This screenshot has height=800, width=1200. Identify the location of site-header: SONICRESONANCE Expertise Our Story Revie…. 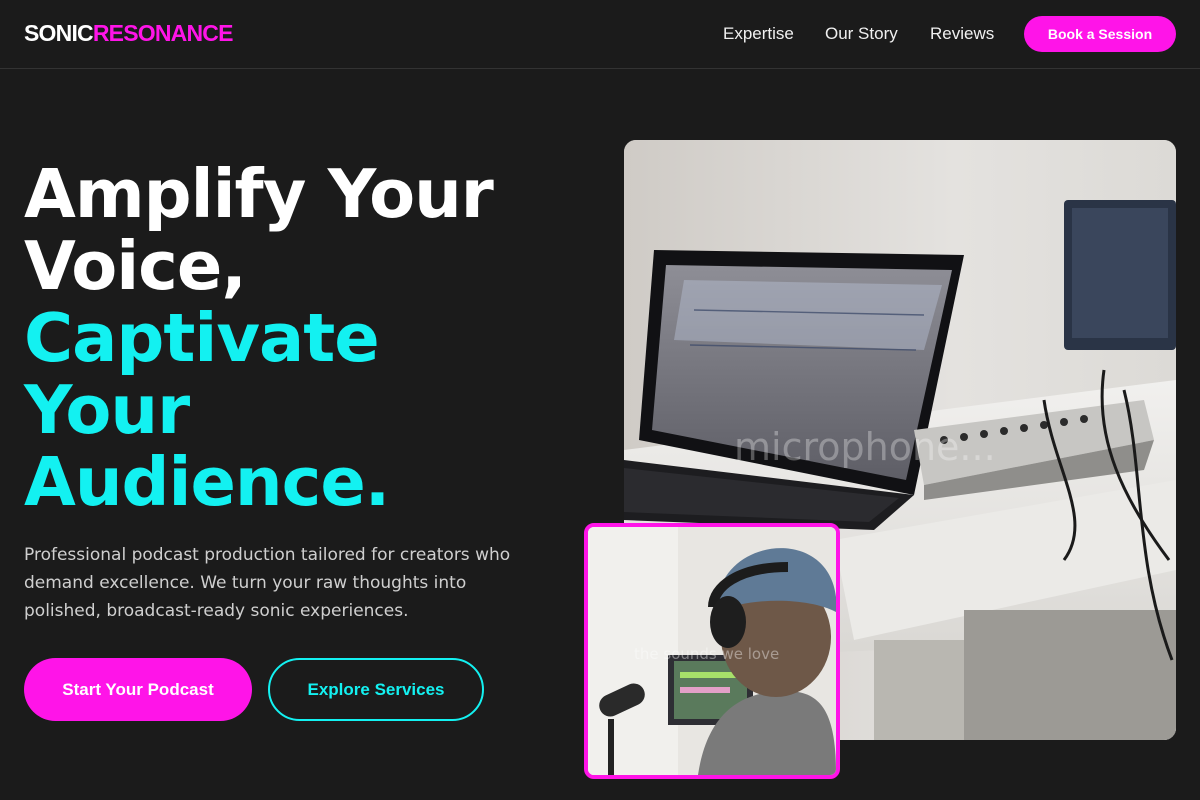
(600, 34).